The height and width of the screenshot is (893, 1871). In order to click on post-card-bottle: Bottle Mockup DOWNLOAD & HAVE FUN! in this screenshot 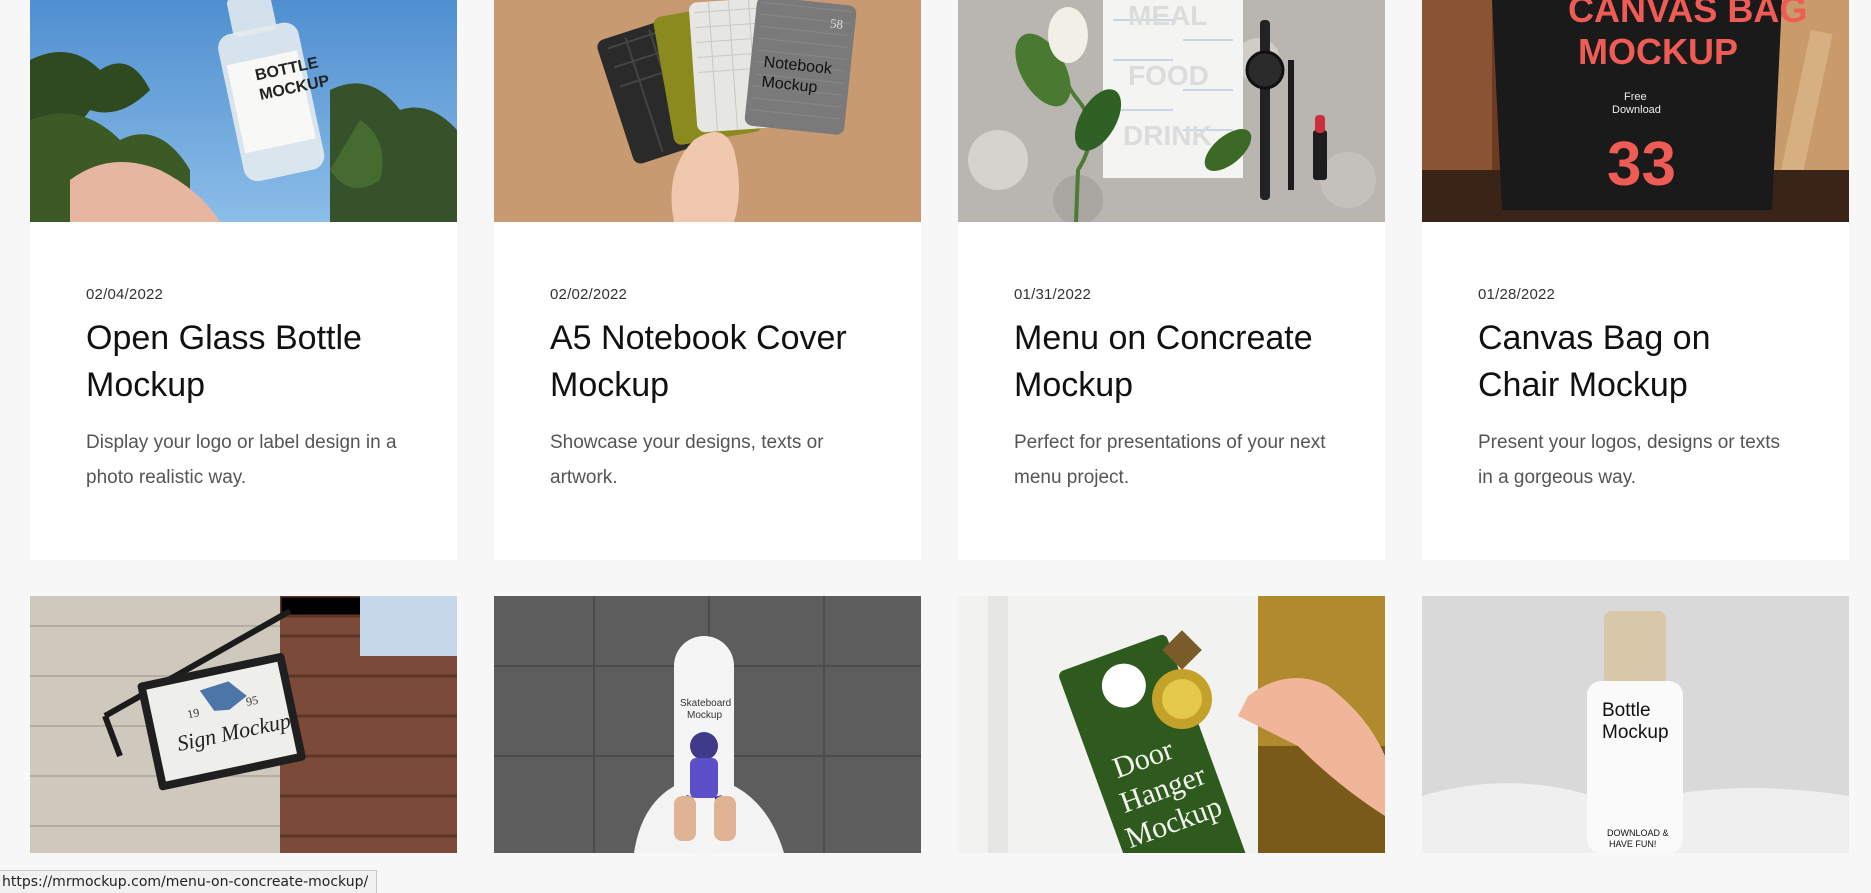, I will do `click(1635, 724)`.